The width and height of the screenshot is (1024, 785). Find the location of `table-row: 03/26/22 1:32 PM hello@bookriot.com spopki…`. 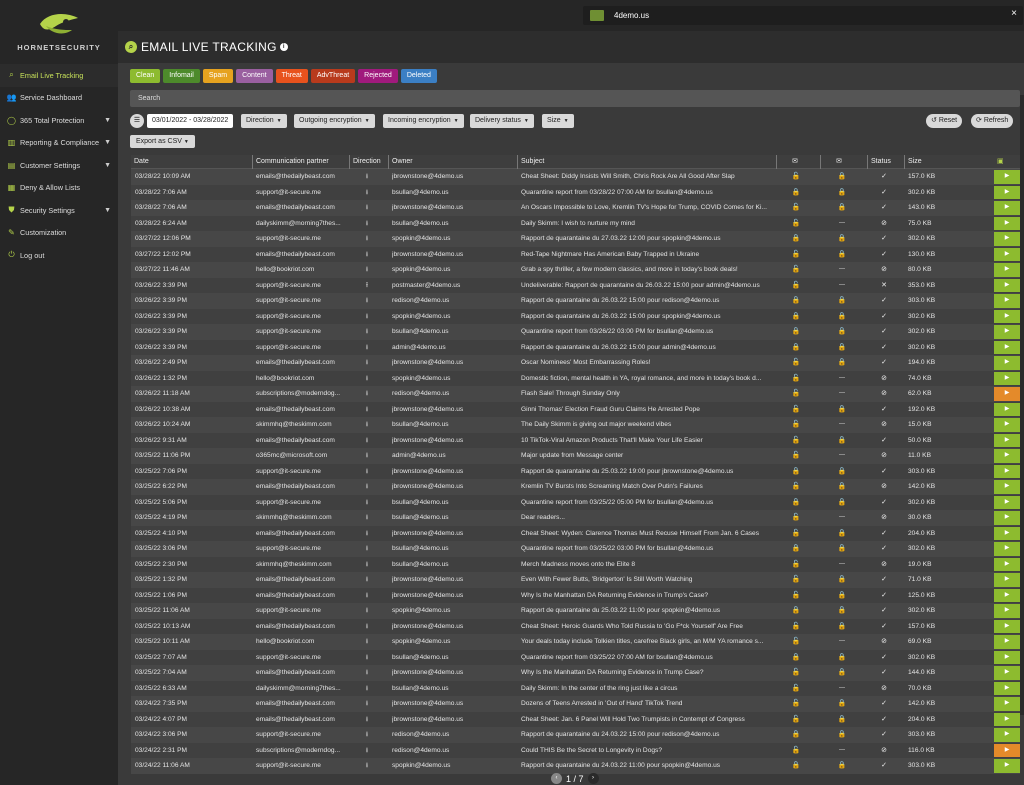

table-row: 03/26/22 1:32 PM hello@bookriot.com spopki… is located at coordinates (575, 378).